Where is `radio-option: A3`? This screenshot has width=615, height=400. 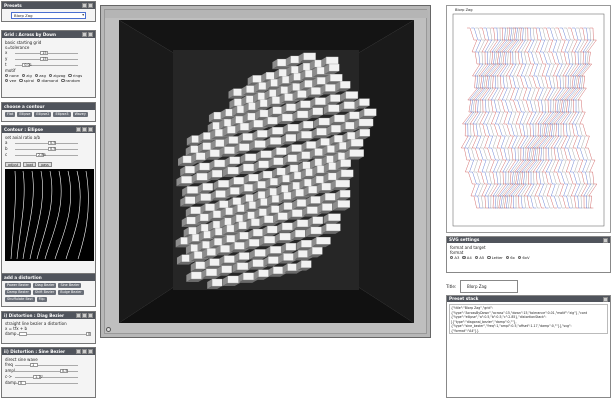 radio-option: A3 is located at coordinates (454, 257).